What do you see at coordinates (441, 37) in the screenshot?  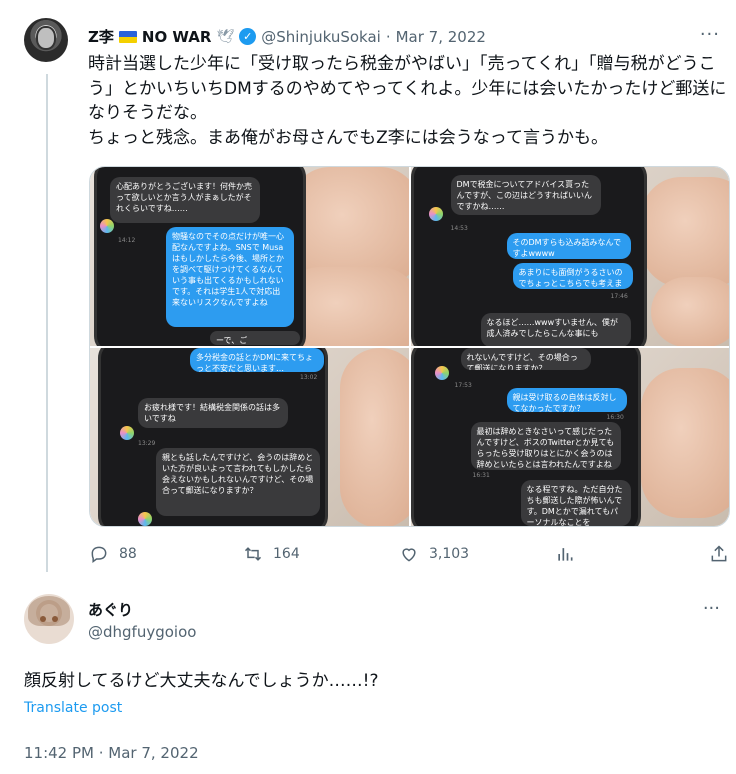 I see `tweet-date: Mar 7, 2022` at bounding box center [441, 37].